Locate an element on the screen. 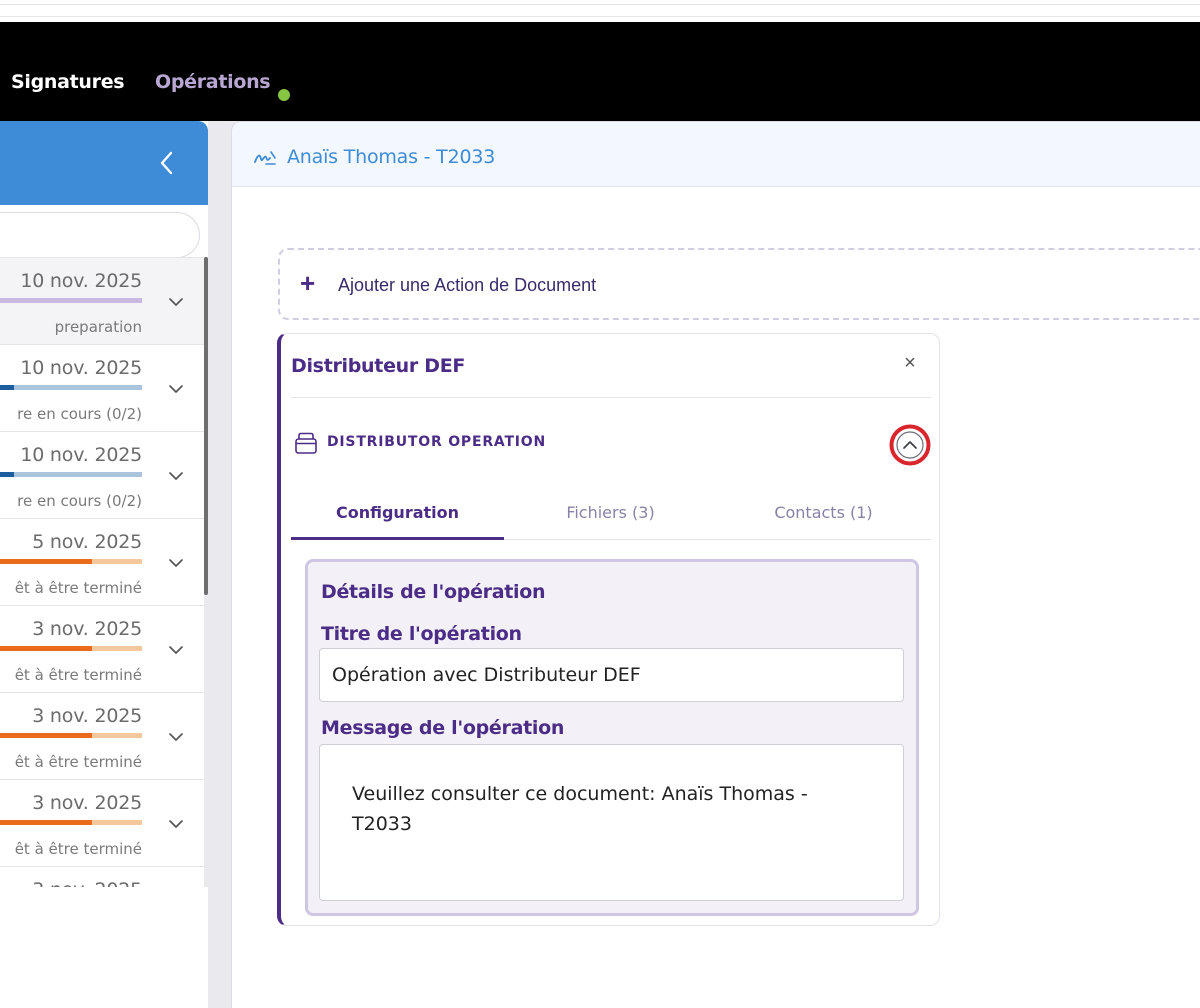  list-item: 3 nov. 2025 is located at coordinates (102, 876).